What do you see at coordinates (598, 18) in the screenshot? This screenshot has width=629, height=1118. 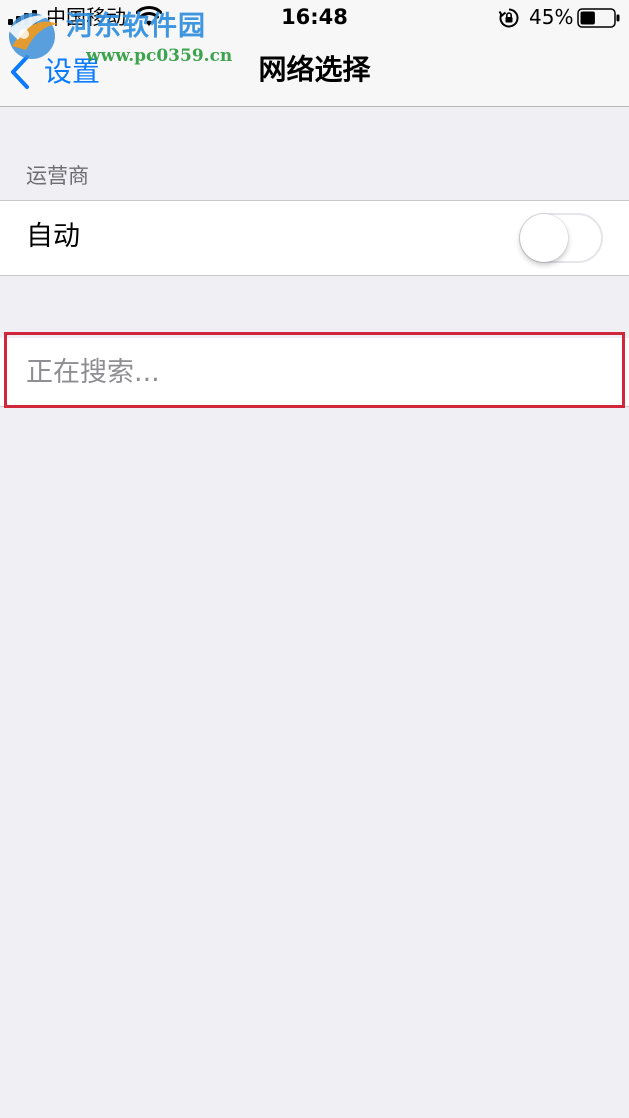 I see `battery-icon` at bounding box center [598, 18].